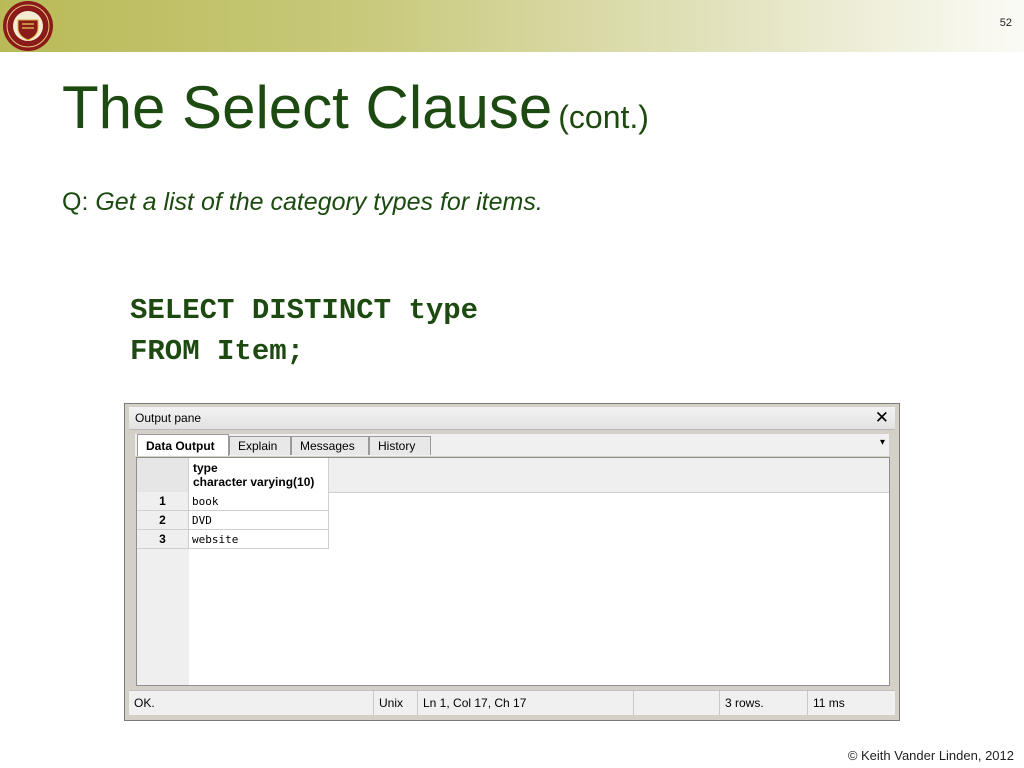 The image size is (1024, 768). Describe the element at coordinates (525, 703) in the screenshot. I see `status-cursor-position: Ln 1, Col 17, Ch 17` at that location.